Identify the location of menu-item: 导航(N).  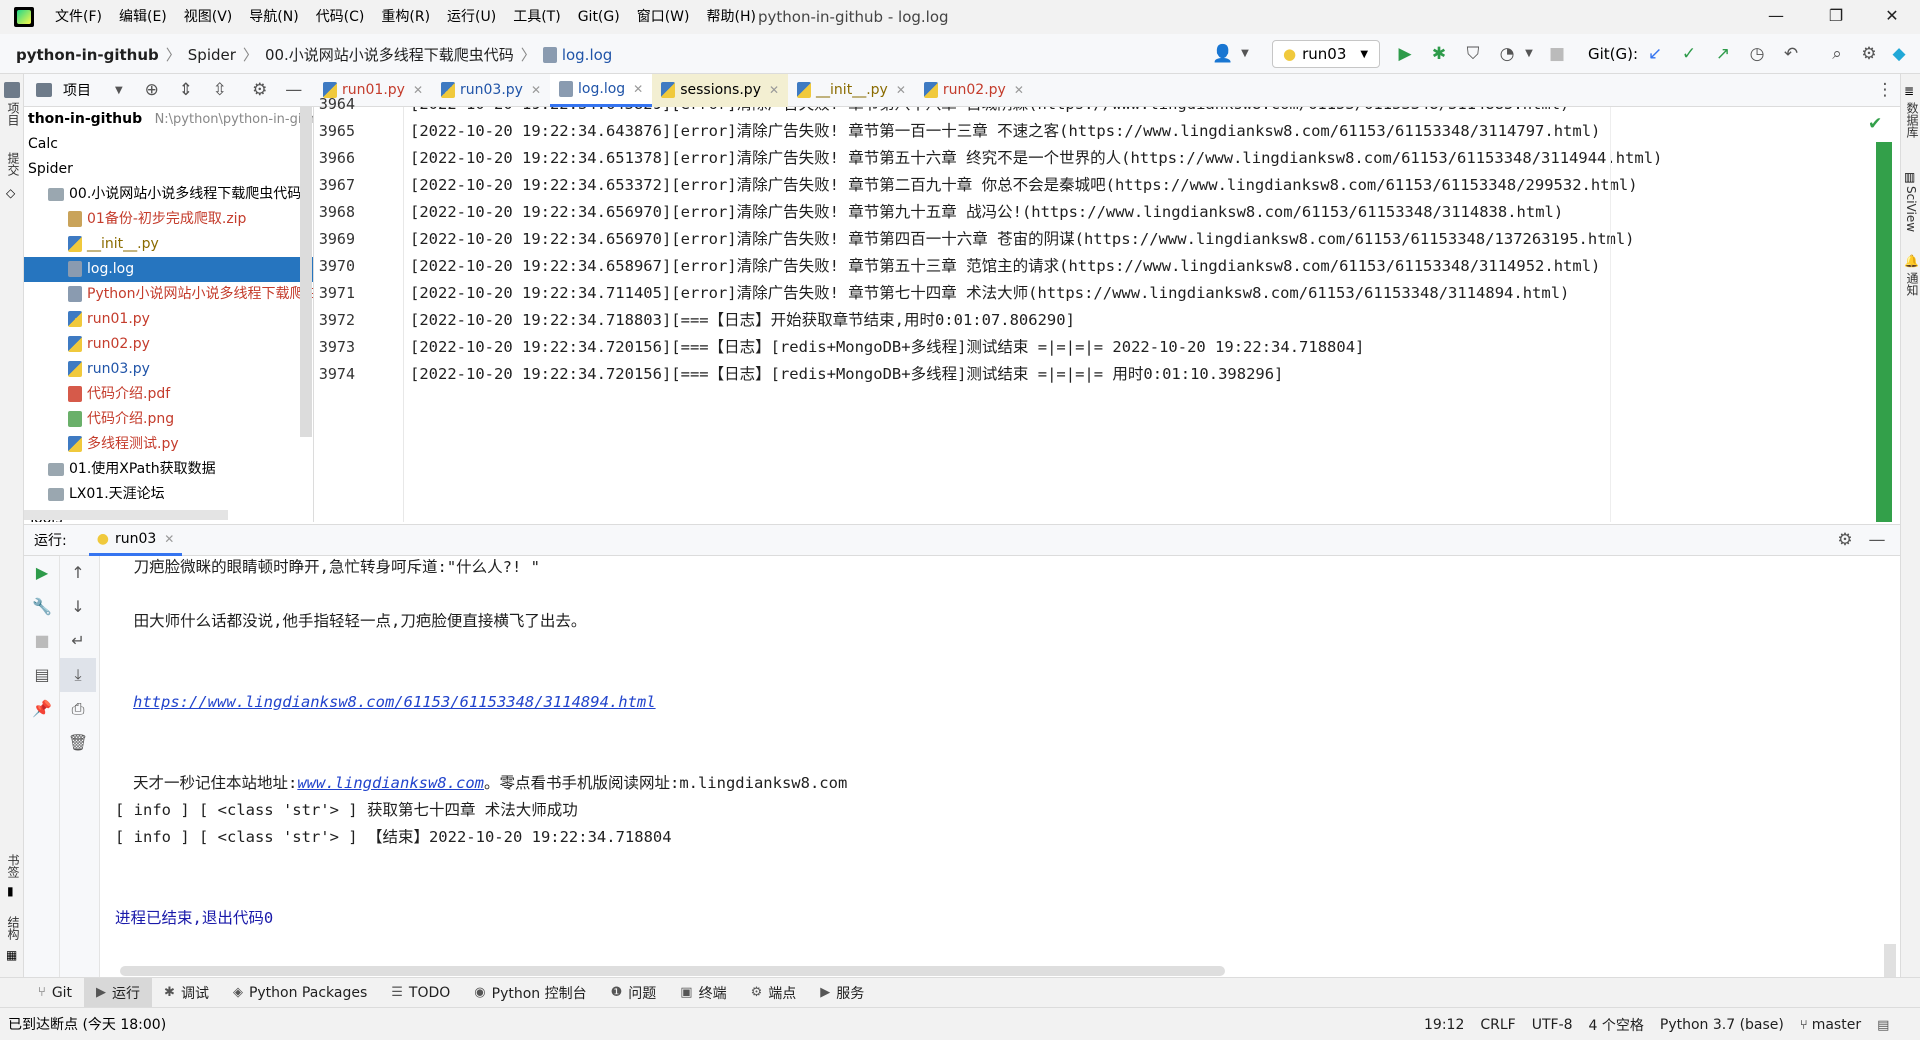
(273, 17).